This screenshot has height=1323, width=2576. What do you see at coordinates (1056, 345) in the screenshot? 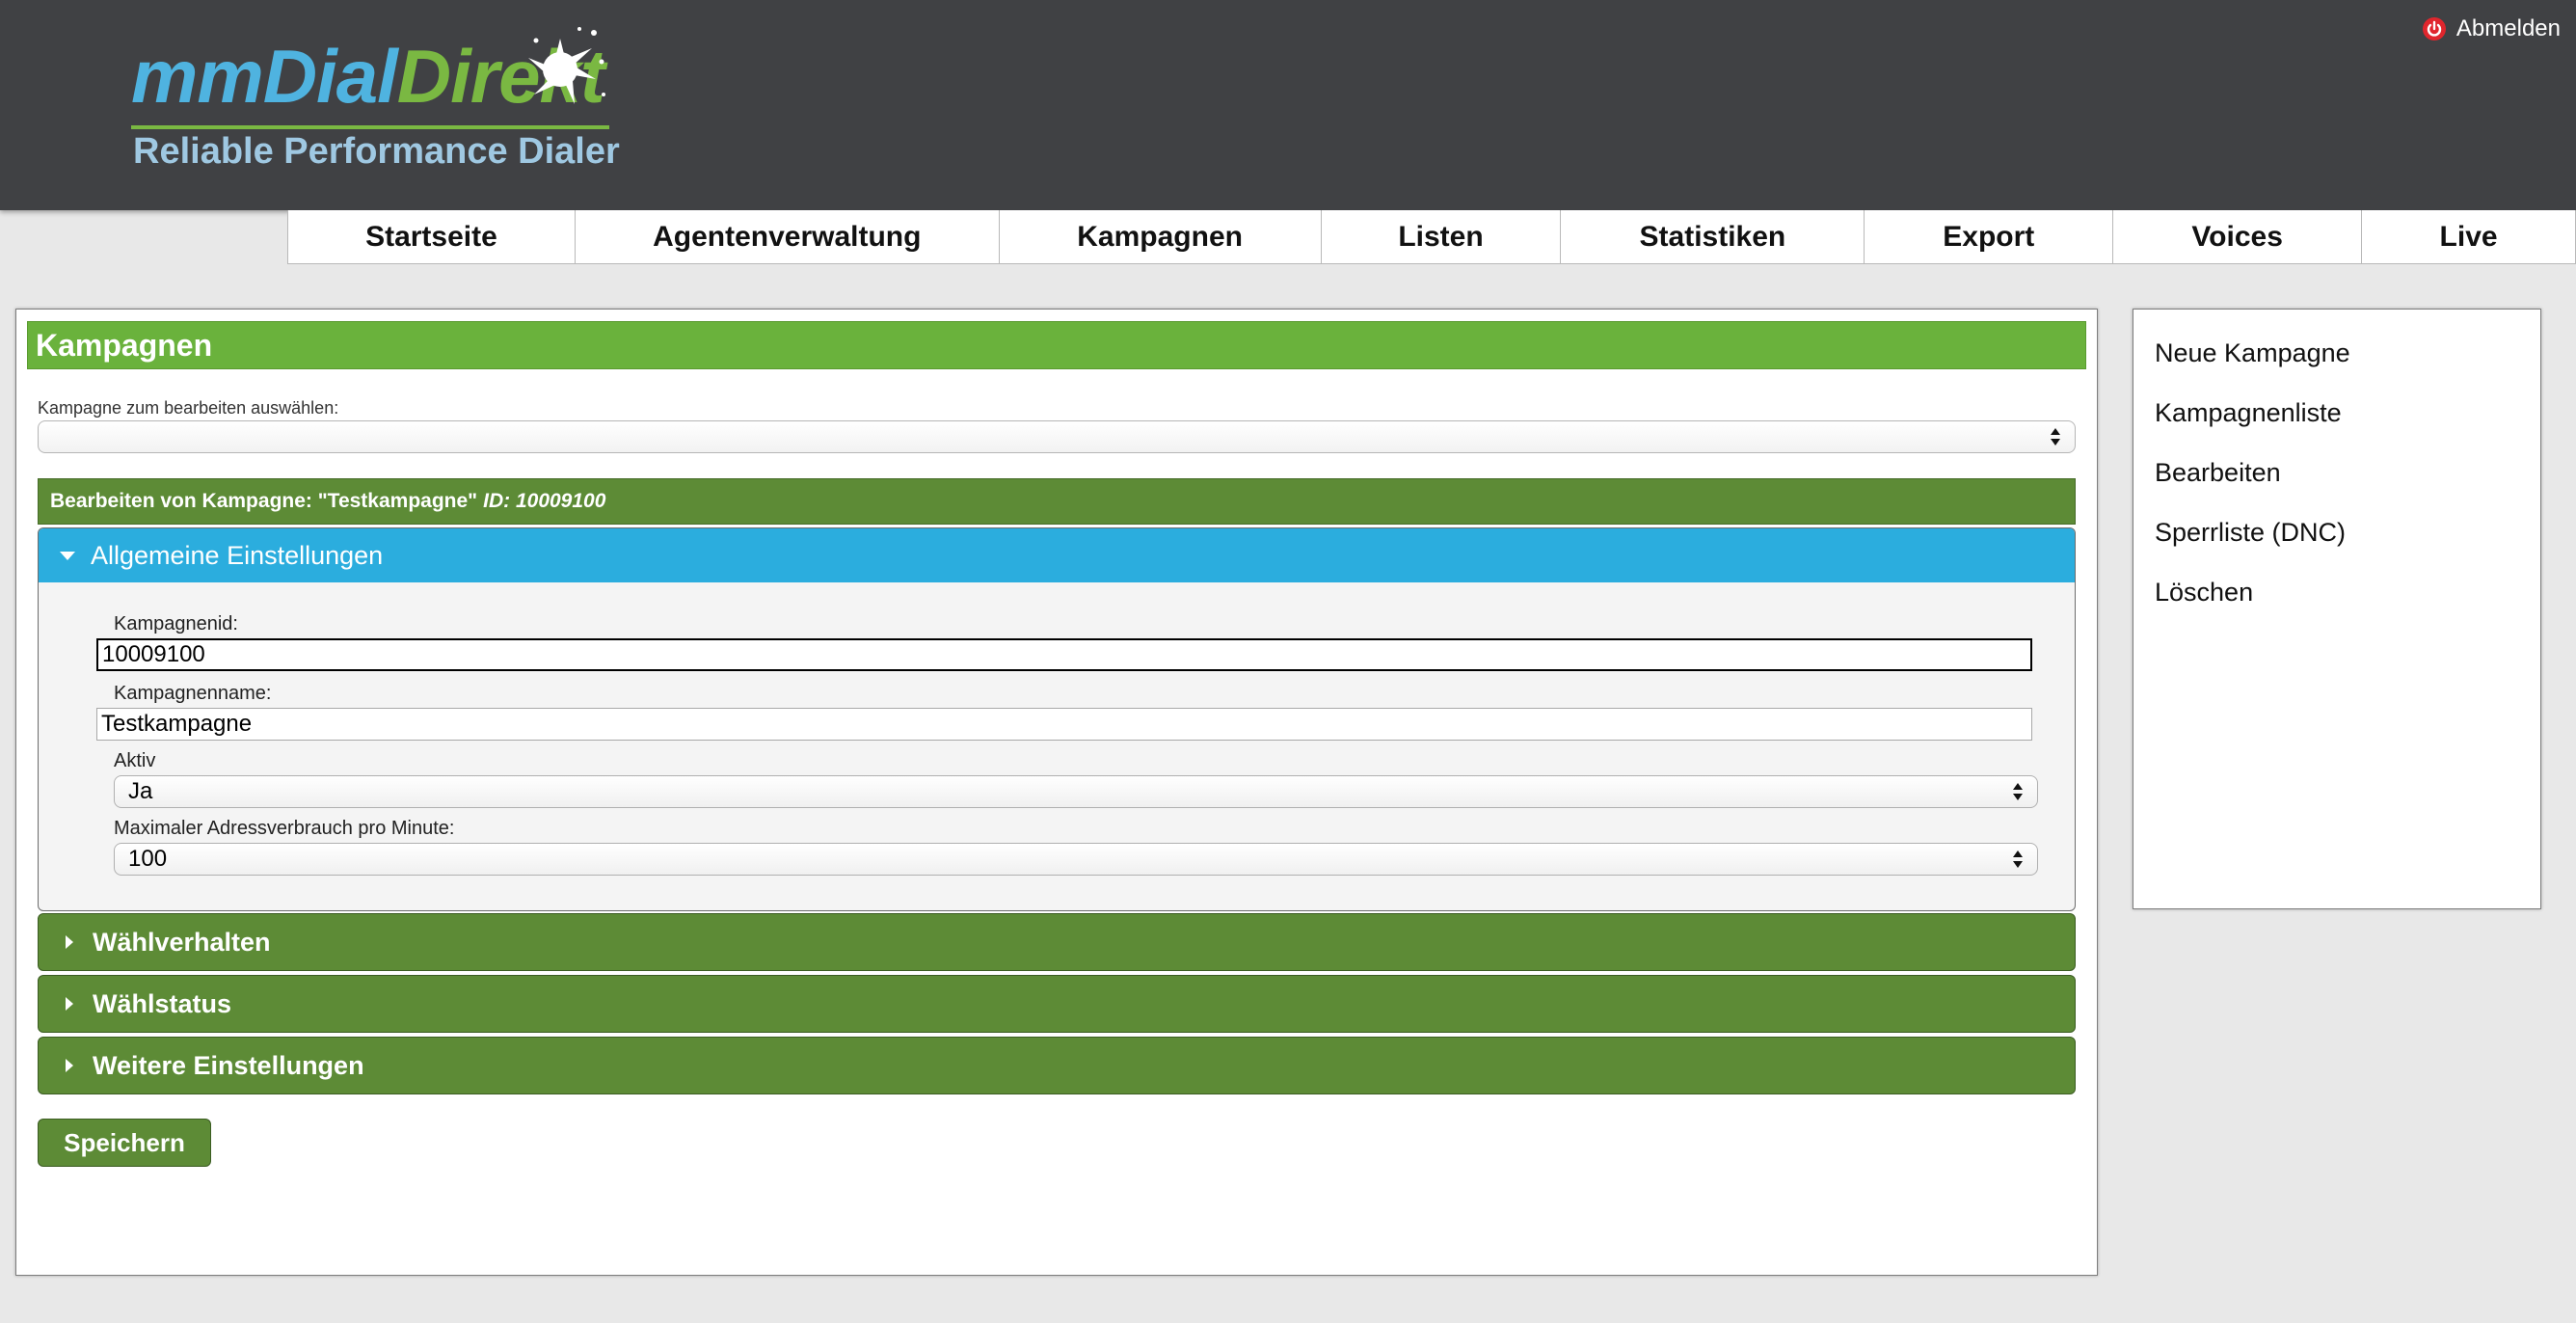
I see `page-title: Kampagnen` at bounding box center [1056, 345].